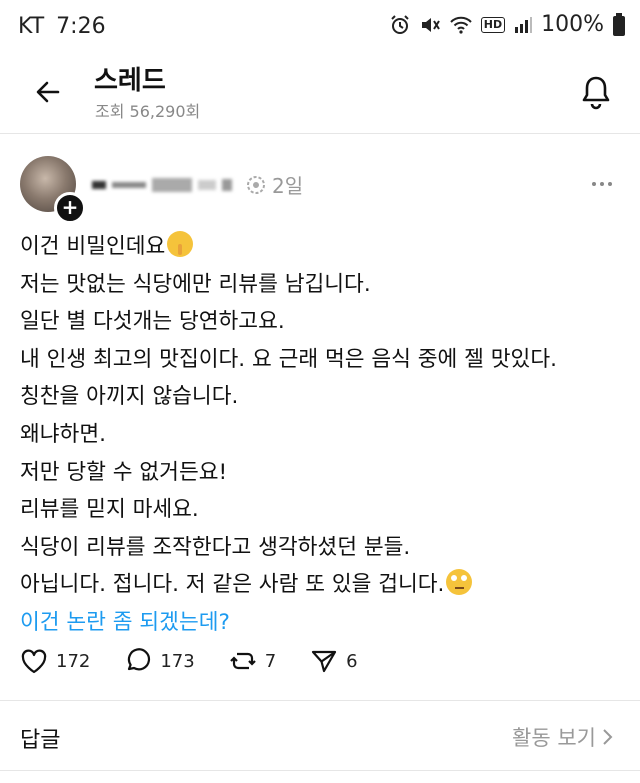 Image resolution: width=640 pixels, height=783 pixels. I want to click on battery-icon, so click(619, 24).